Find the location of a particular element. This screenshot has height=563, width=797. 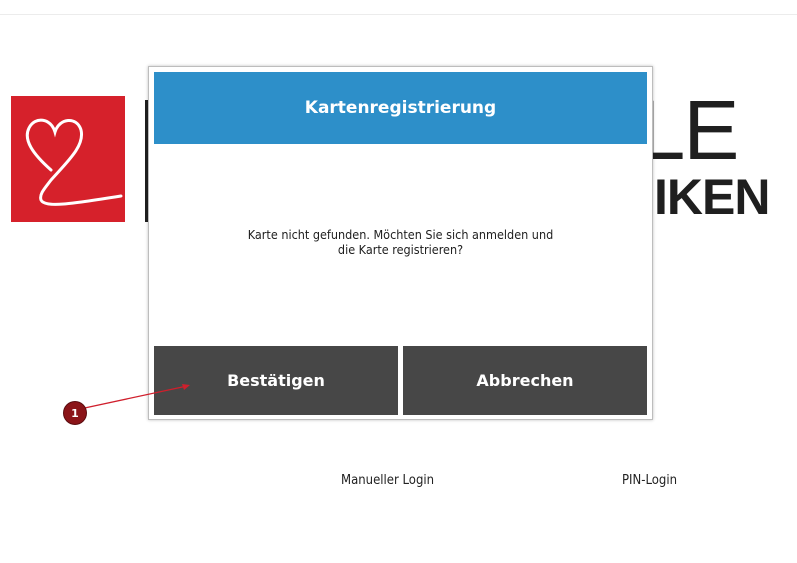

annotation-badge: 1 is located at coordinates (75, 413).